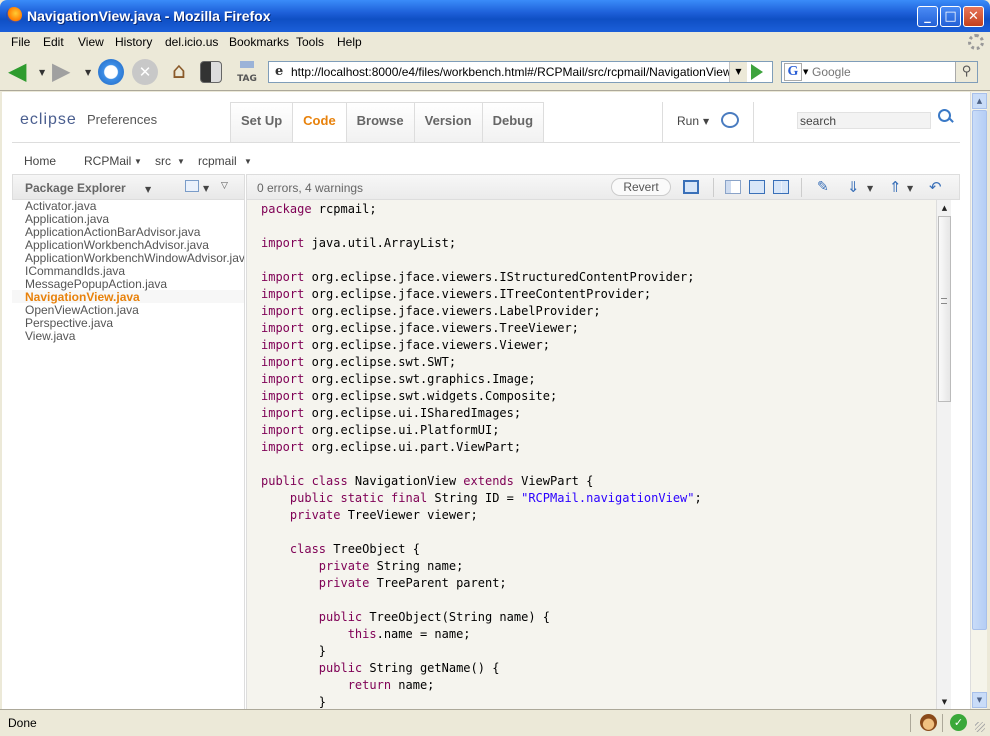  I want to click on menu-file: File, so click(20, 42).